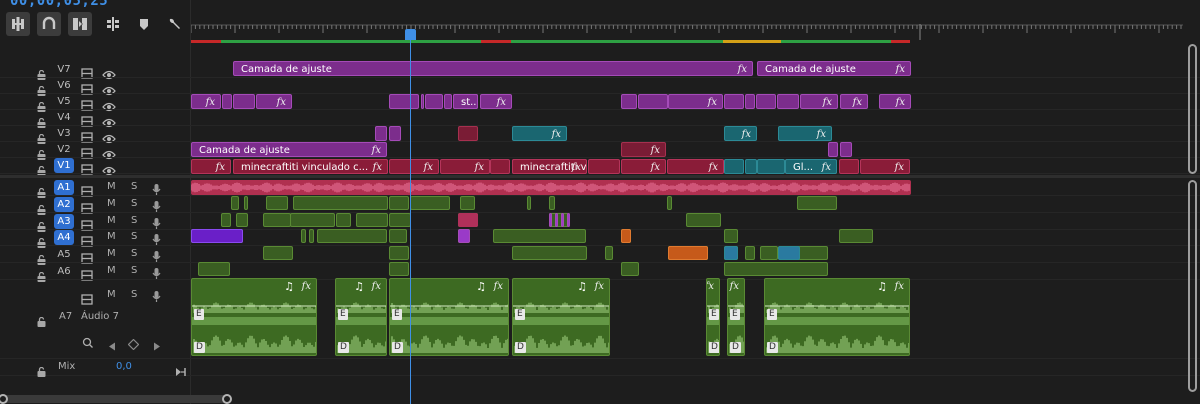 Image resolution: width=1200 pixels, height=404 pixels. Describe the element at coordinates (124, 366) in the screenshot. I see `mix-value: 0,0` at that location.